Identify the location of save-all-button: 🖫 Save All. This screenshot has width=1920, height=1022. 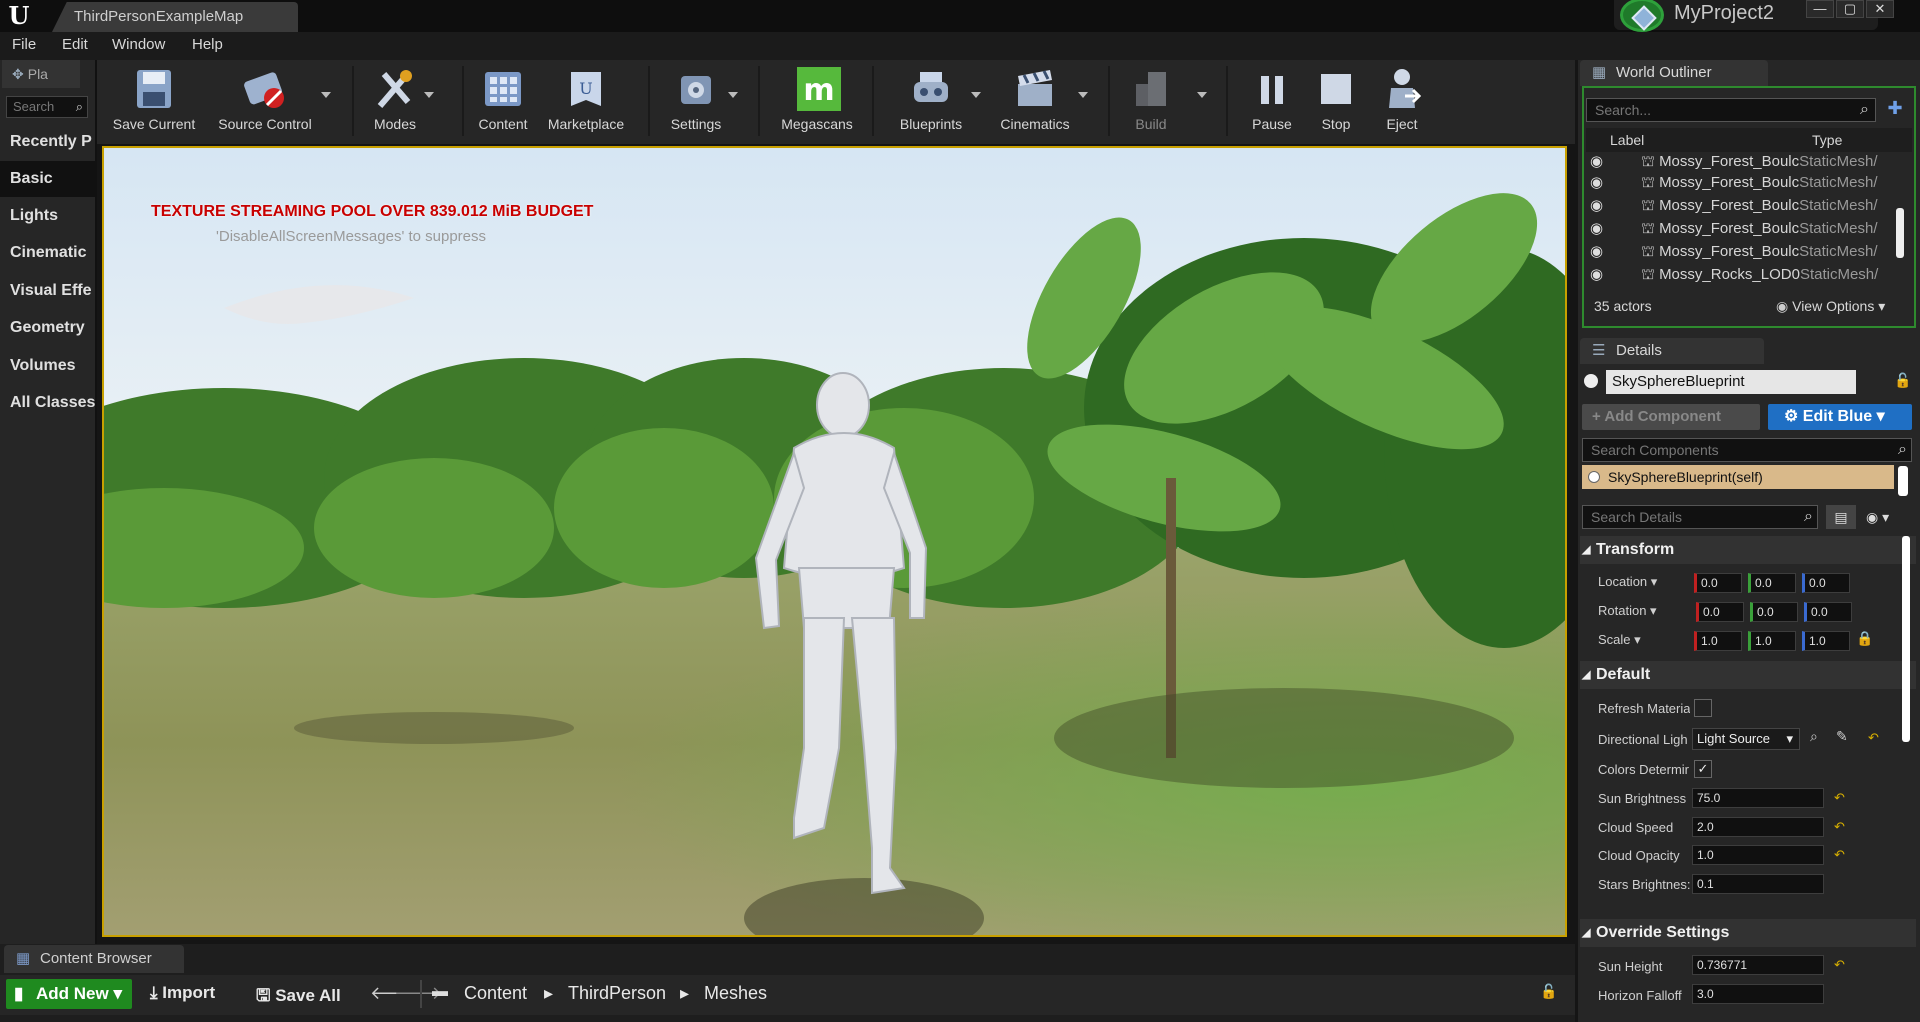
(298, 997).